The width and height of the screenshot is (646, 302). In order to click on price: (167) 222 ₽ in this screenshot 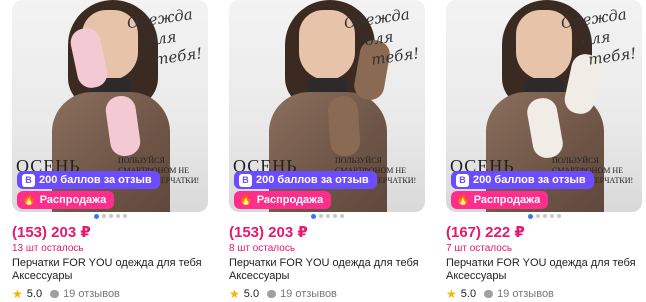, I will do `click(485, 232)`.